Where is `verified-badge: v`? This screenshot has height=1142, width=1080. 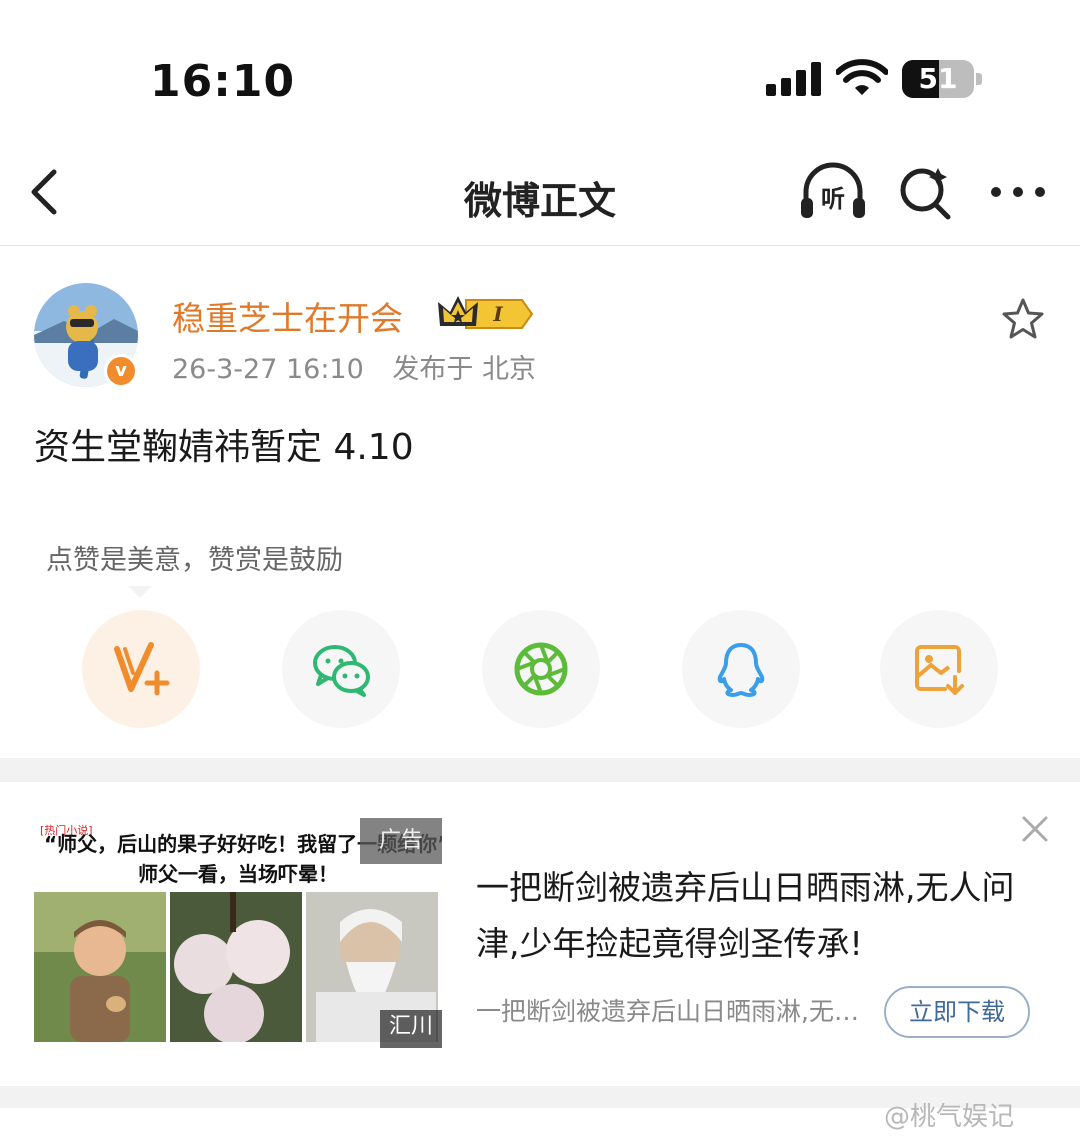 verified-badge: v is located at coordinates (121, 371).